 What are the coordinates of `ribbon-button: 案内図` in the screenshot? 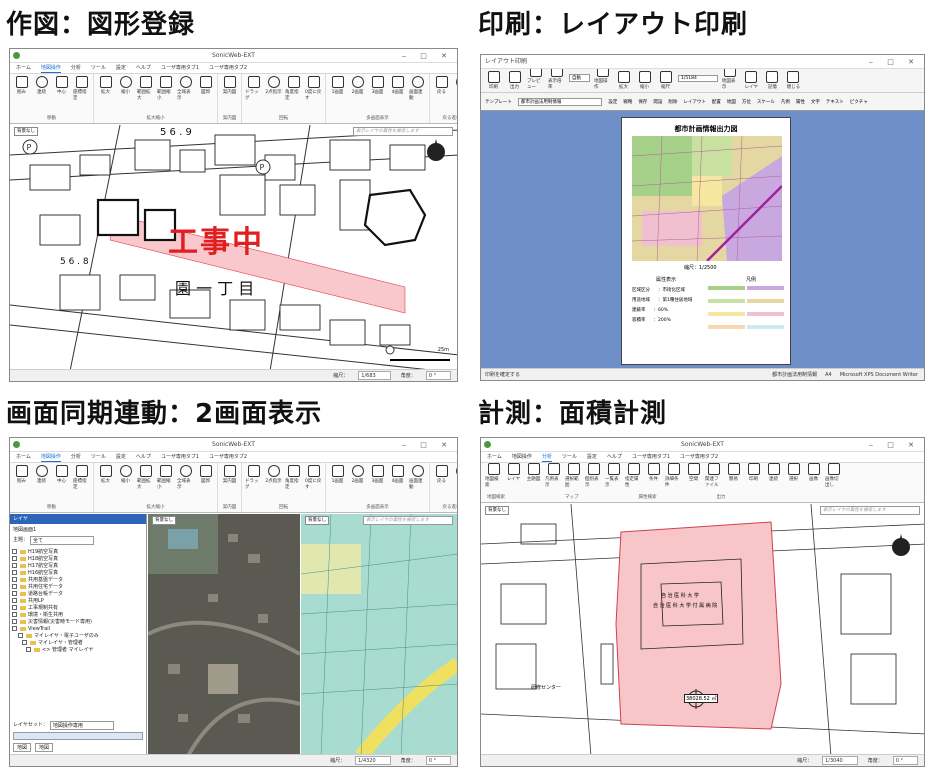 It's located at (229, 91).